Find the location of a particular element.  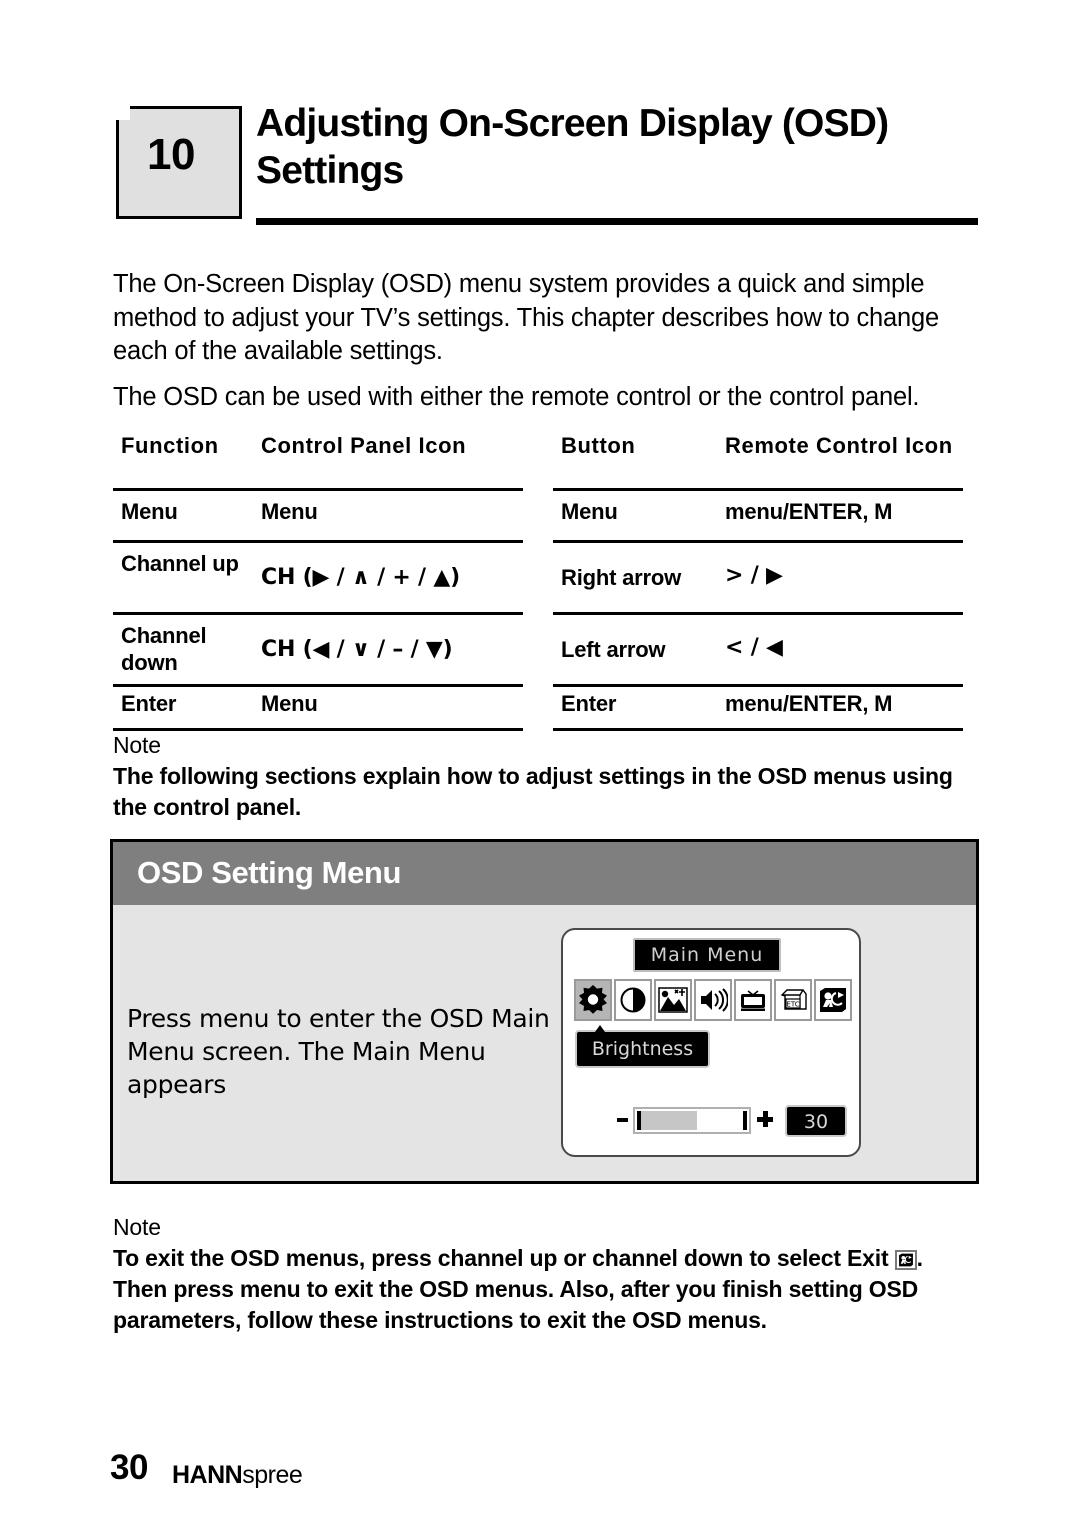

table-row: Menu Menu is located at coordinates (318, 519).